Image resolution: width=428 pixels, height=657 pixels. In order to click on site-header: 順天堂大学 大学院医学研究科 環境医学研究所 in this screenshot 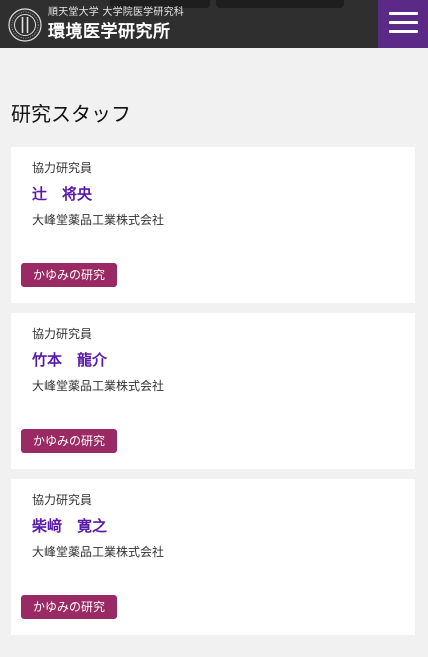, I will do `click(214, 24)`.